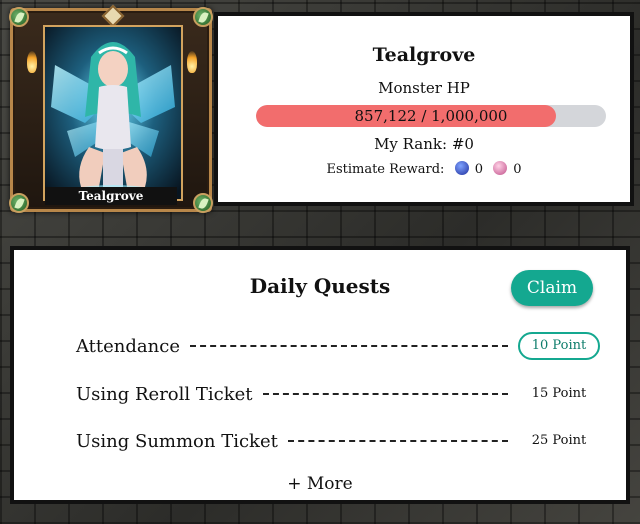 Image resolution: width=640 pixels, height=524 pixels. Describe the element at coordinates (424, 55) in the screenshot. I see `boss-name: Tealgrove` at that location.